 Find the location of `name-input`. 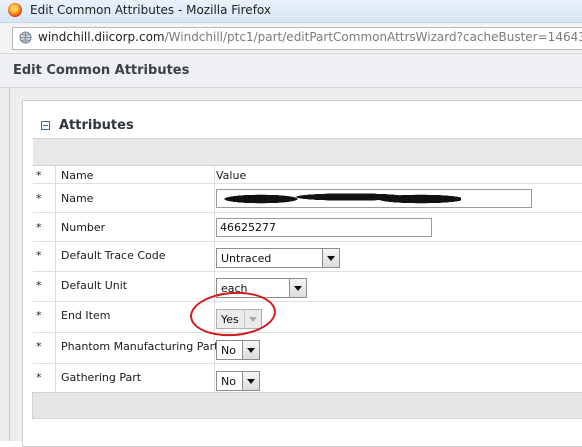

name-input is located at coordinates (374, 198).